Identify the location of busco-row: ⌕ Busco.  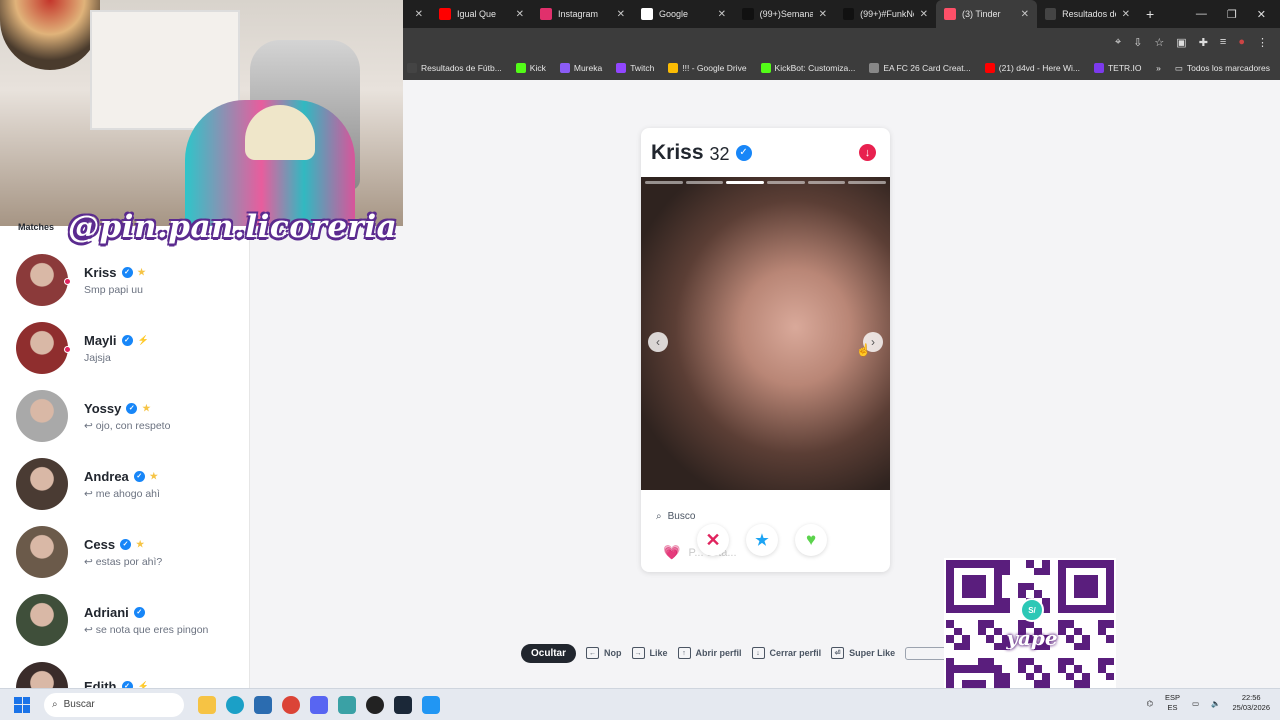
(676, 516).